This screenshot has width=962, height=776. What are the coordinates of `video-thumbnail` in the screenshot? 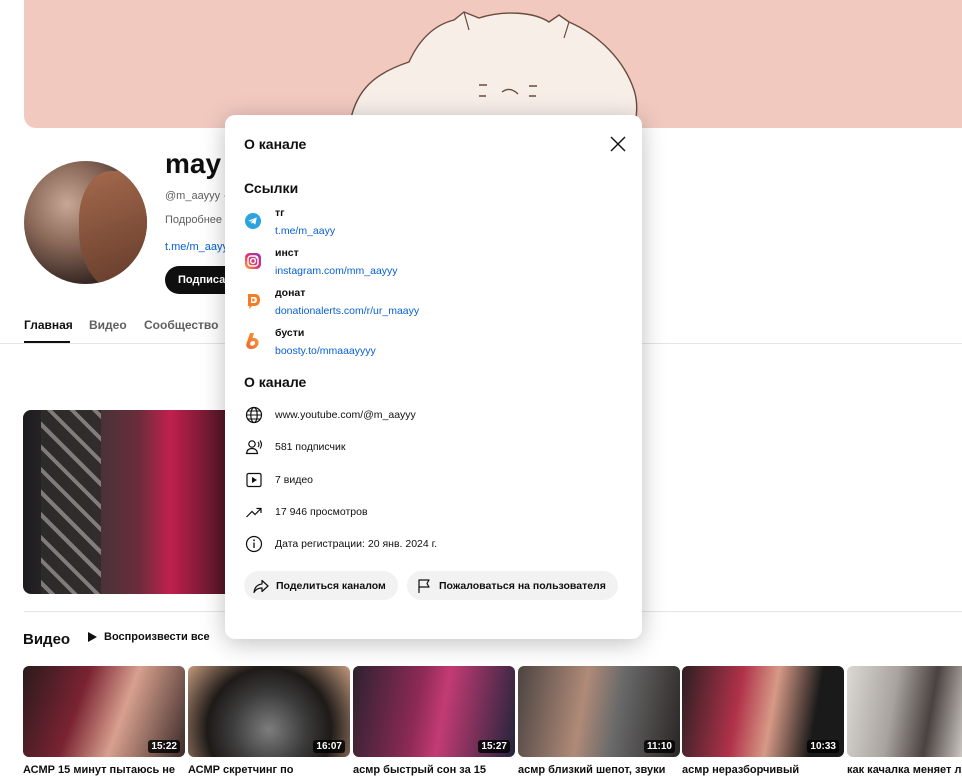 It's located at (904, 711).